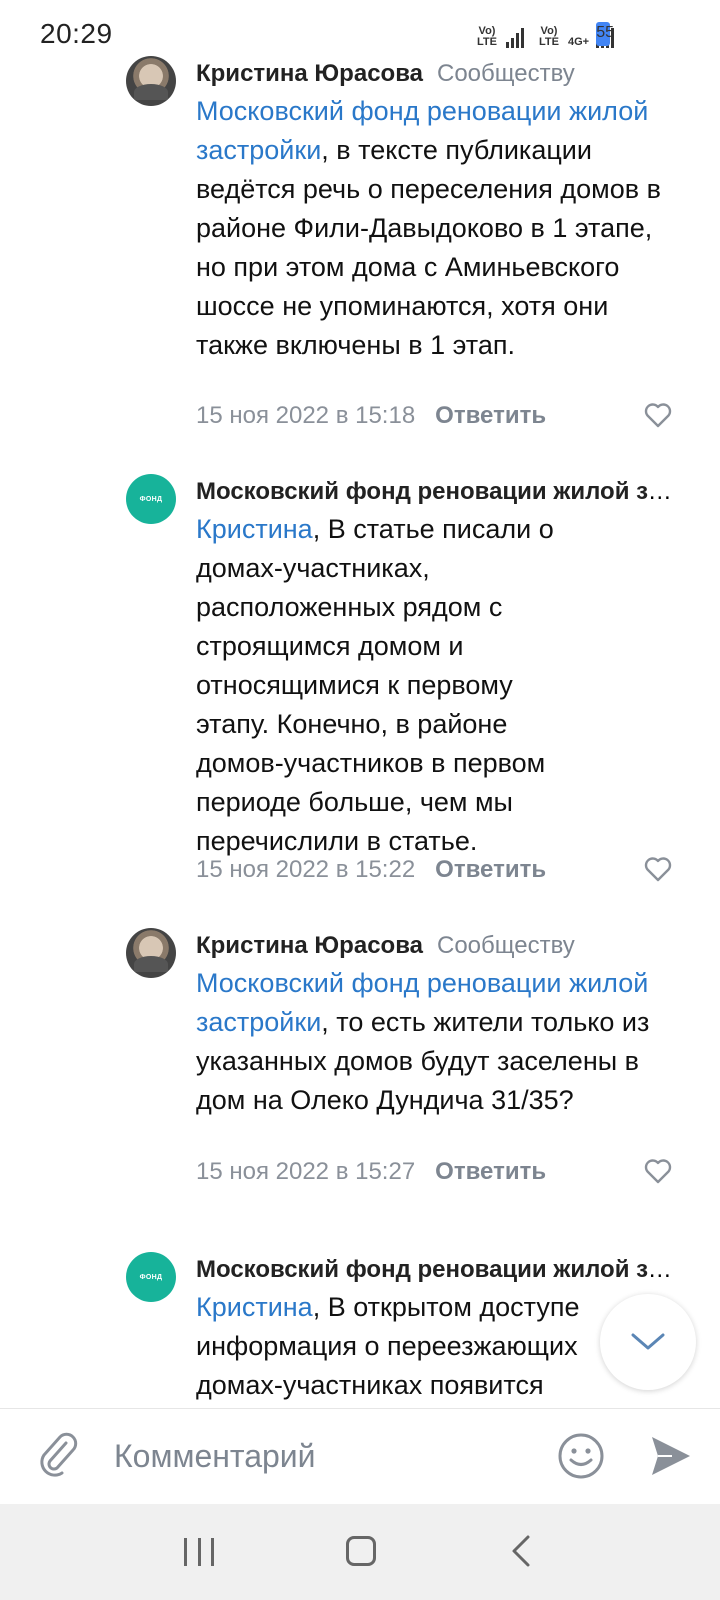 The image size is (720, 1600). I want to click on network-type-icon: 4G+, so click(579, 42).